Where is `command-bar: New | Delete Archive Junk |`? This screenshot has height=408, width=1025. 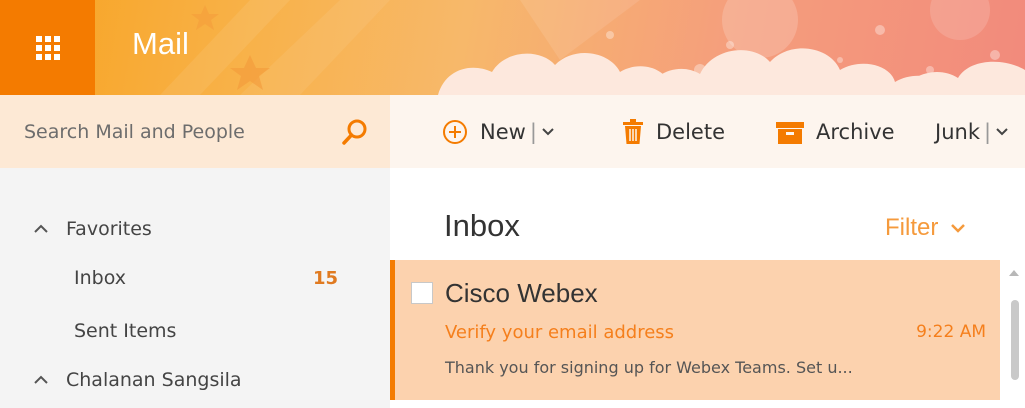 command-bar: New | Delete Archive Junk | is located at coordinates (707, 131).